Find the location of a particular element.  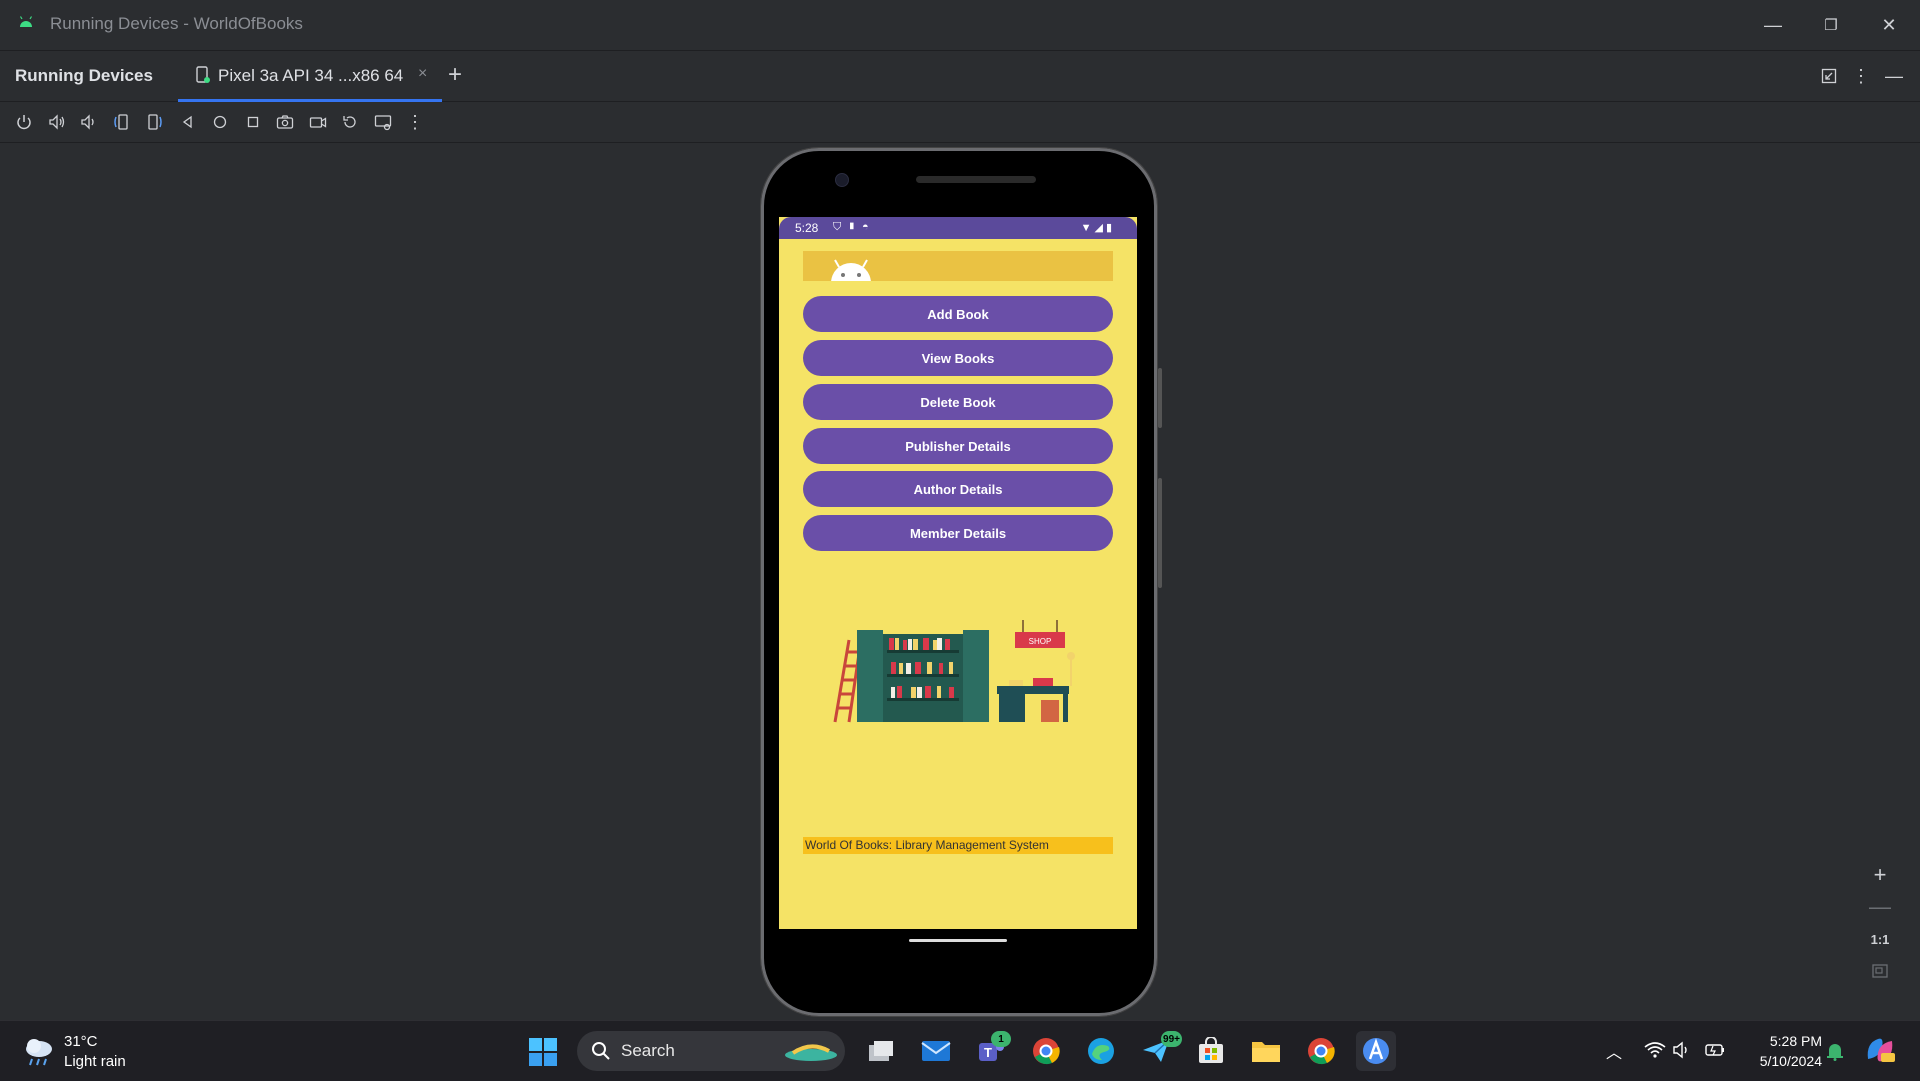

status-time: 5:28 is located at coordinates (807, 228).